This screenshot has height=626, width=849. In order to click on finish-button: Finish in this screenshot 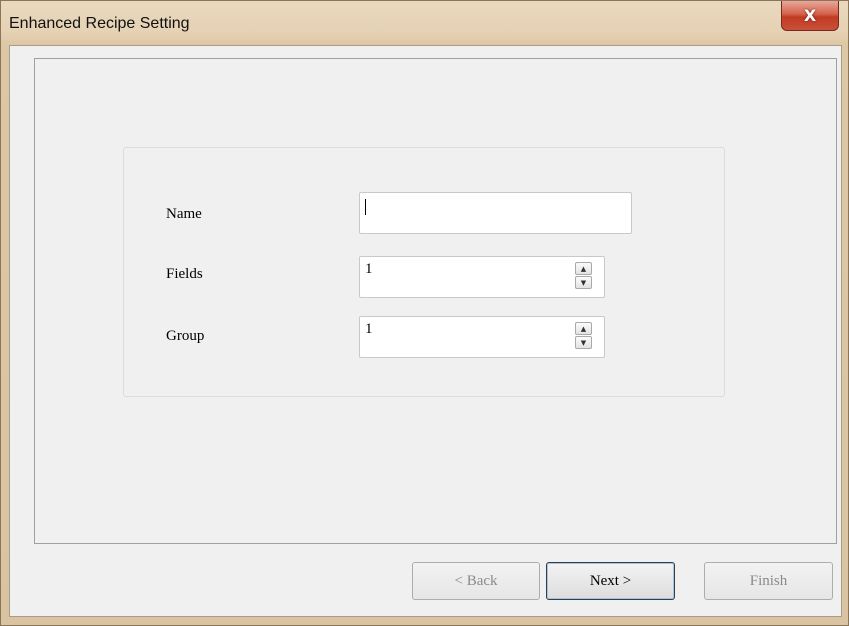, I will do `click(768, 581)`.